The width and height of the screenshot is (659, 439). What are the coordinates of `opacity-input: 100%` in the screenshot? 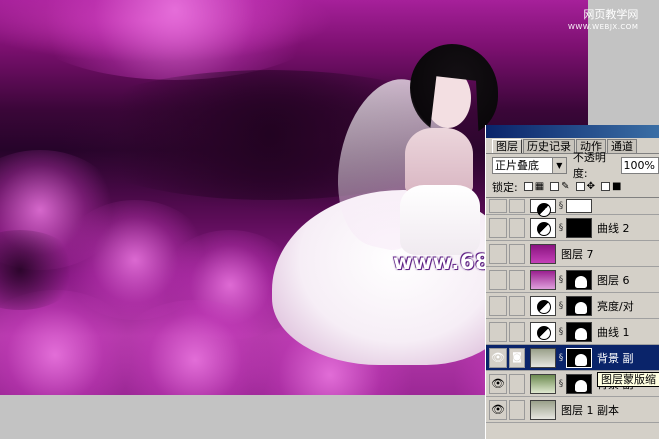 It's located at (639, 165).